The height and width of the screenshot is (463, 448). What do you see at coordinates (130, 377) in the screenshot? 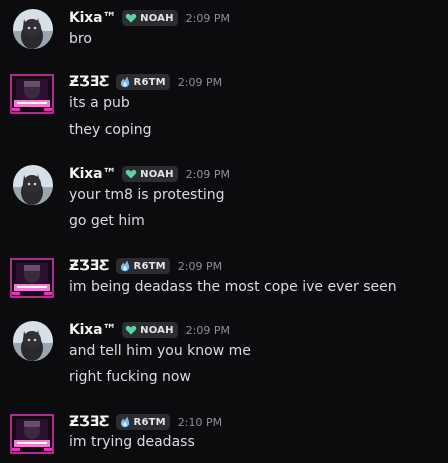
I see `message-text: right fucking now` at bounding box center [130, 377].